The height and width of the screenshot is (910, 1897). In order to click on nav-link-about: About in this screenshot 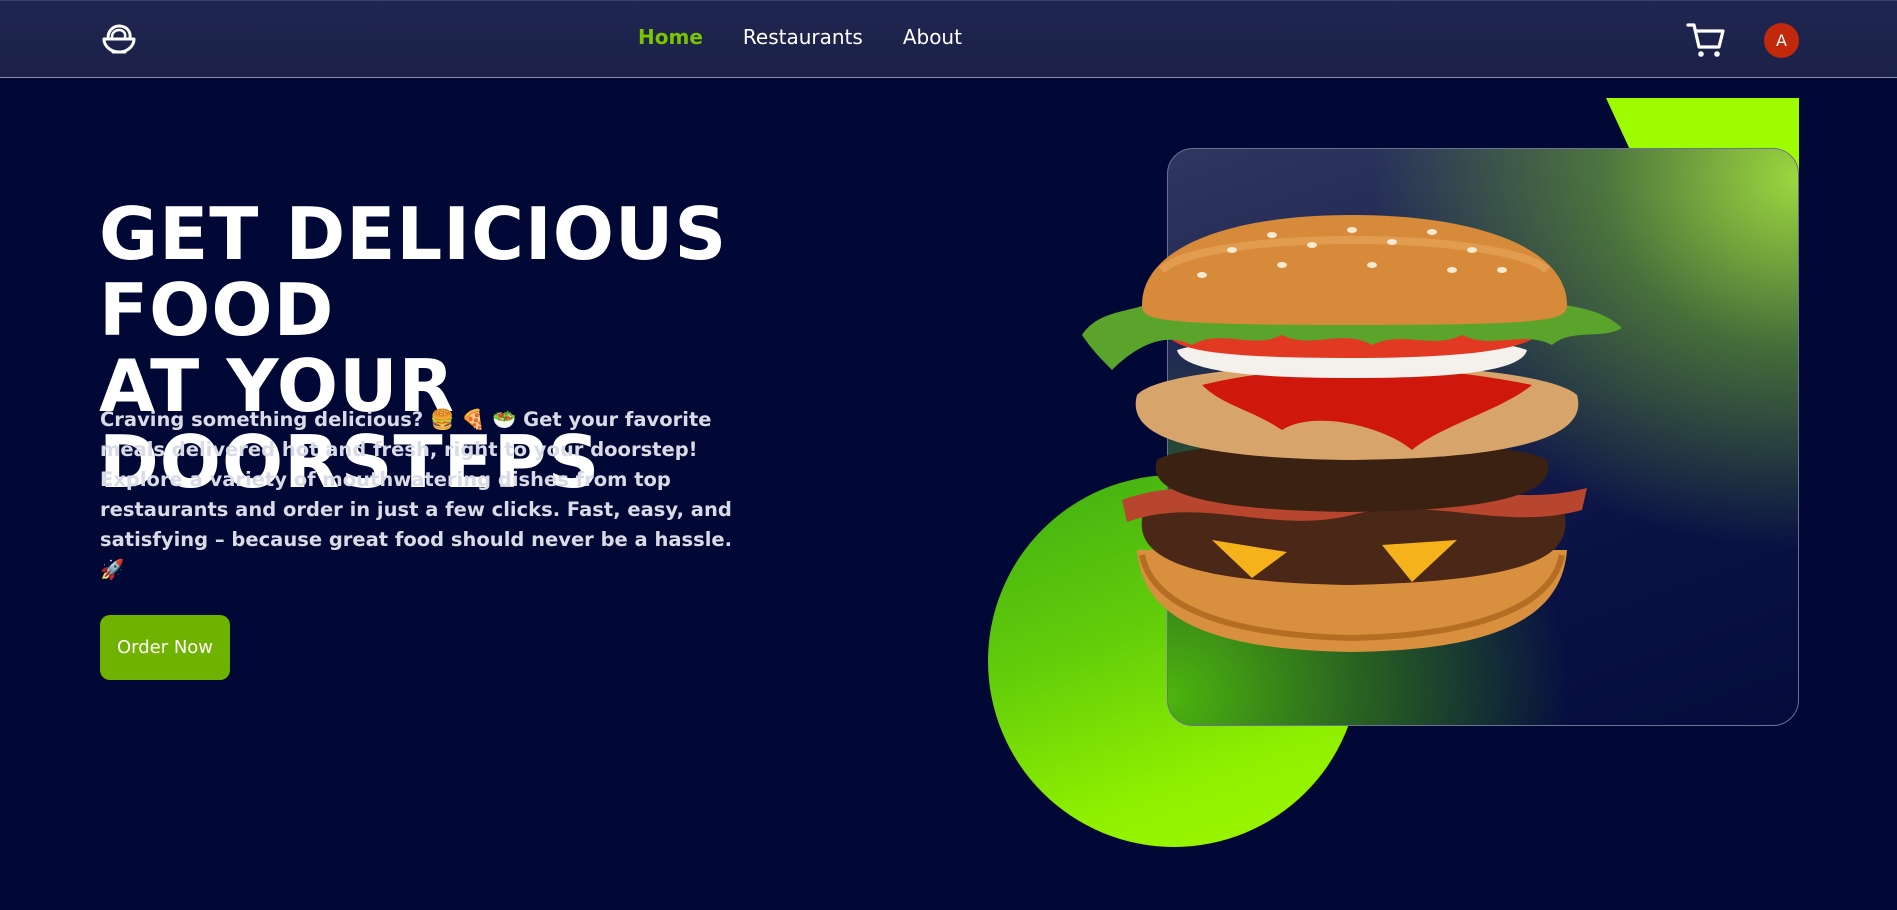, I will do `click(932, 37)`.